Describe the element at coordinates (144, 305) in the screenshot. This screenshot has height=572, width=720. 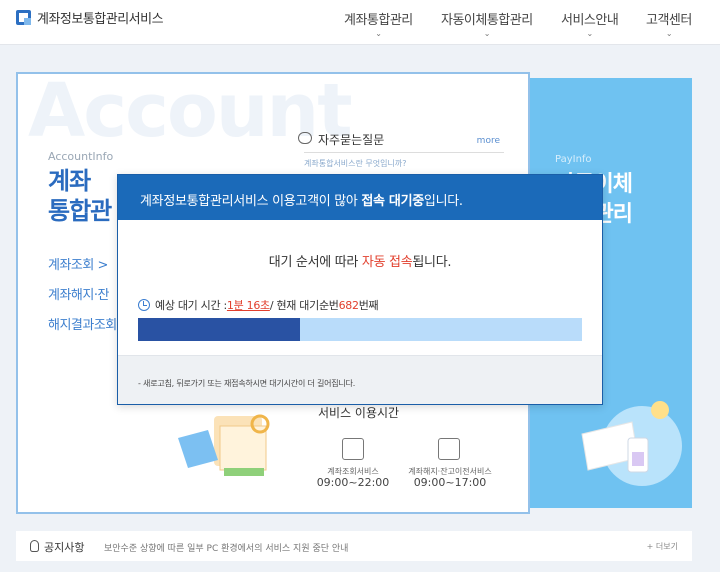
I see `clock-icon` at that location.